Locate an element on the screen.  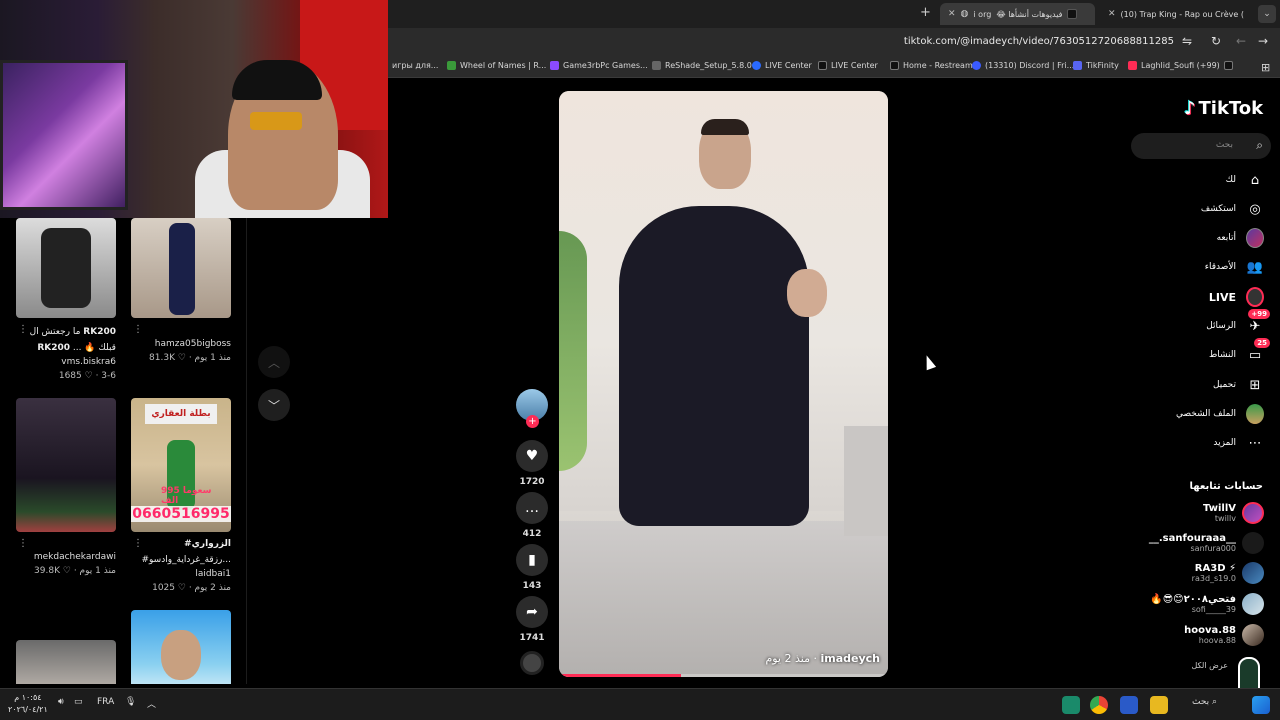
store-icon is located at coordinates (1129, 705).